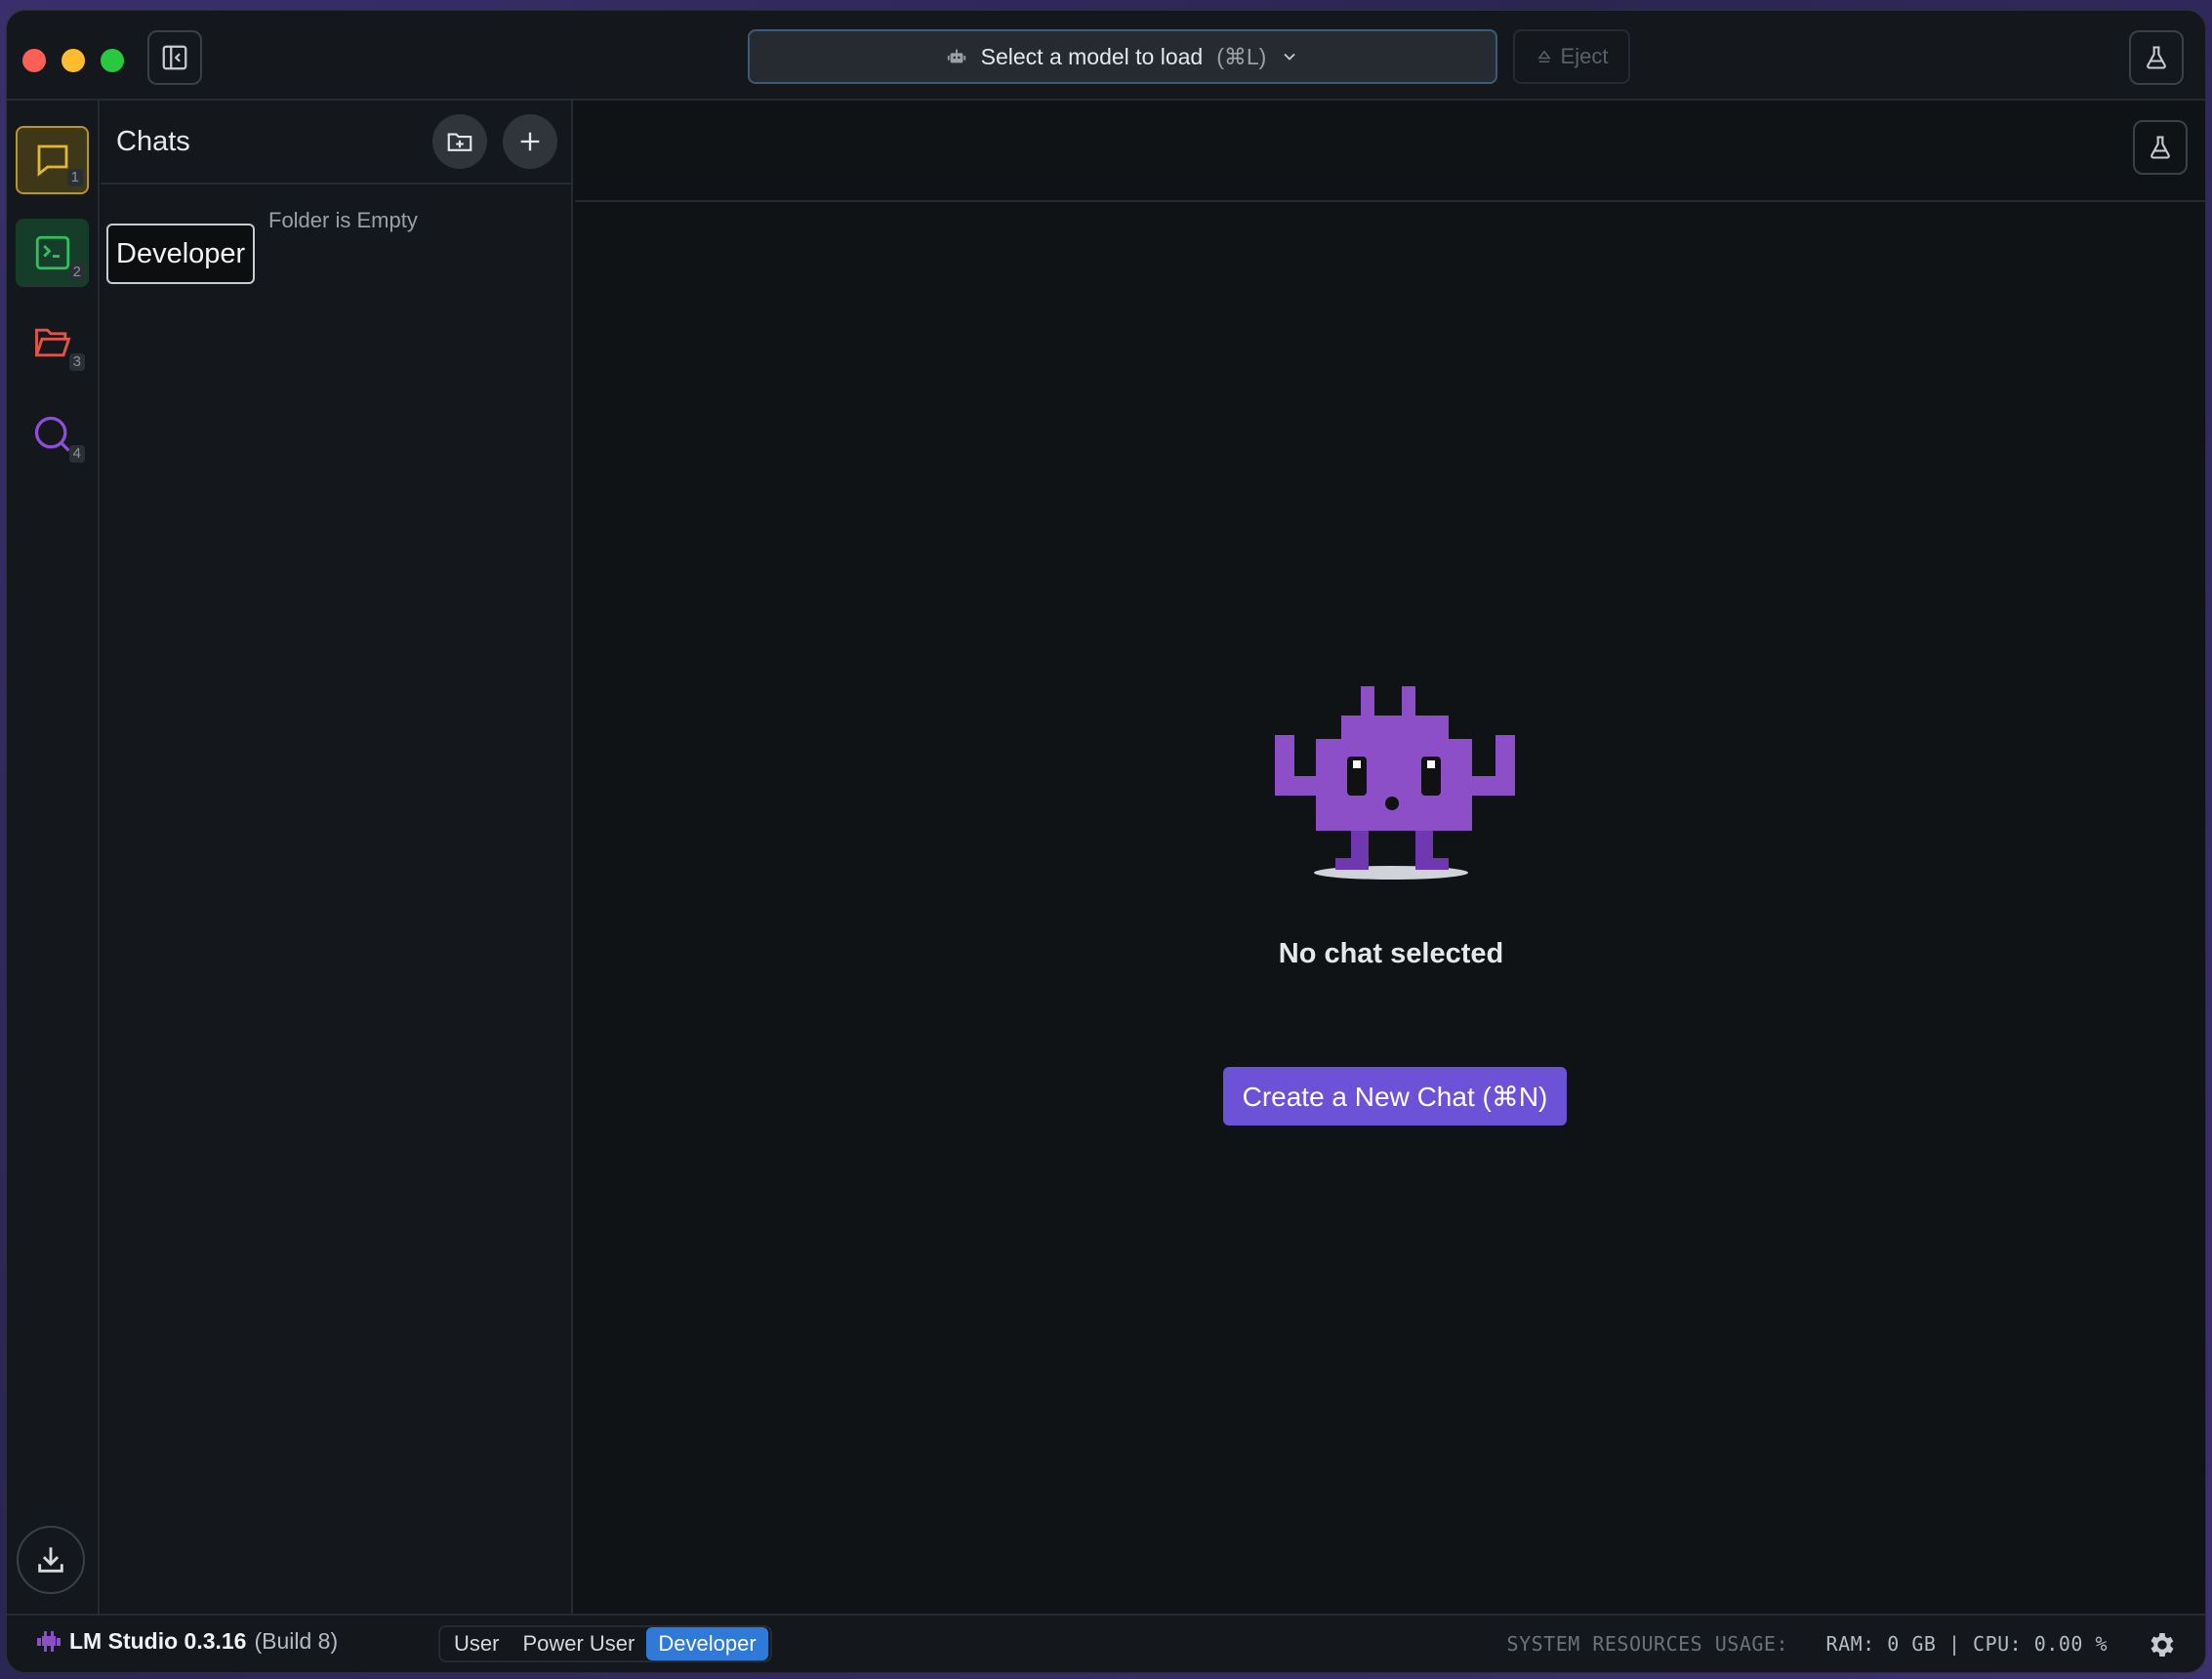 This screenshot has height=1679, width=2212. I want to click on rail-shortcut-number: 3, so click(76, 362).